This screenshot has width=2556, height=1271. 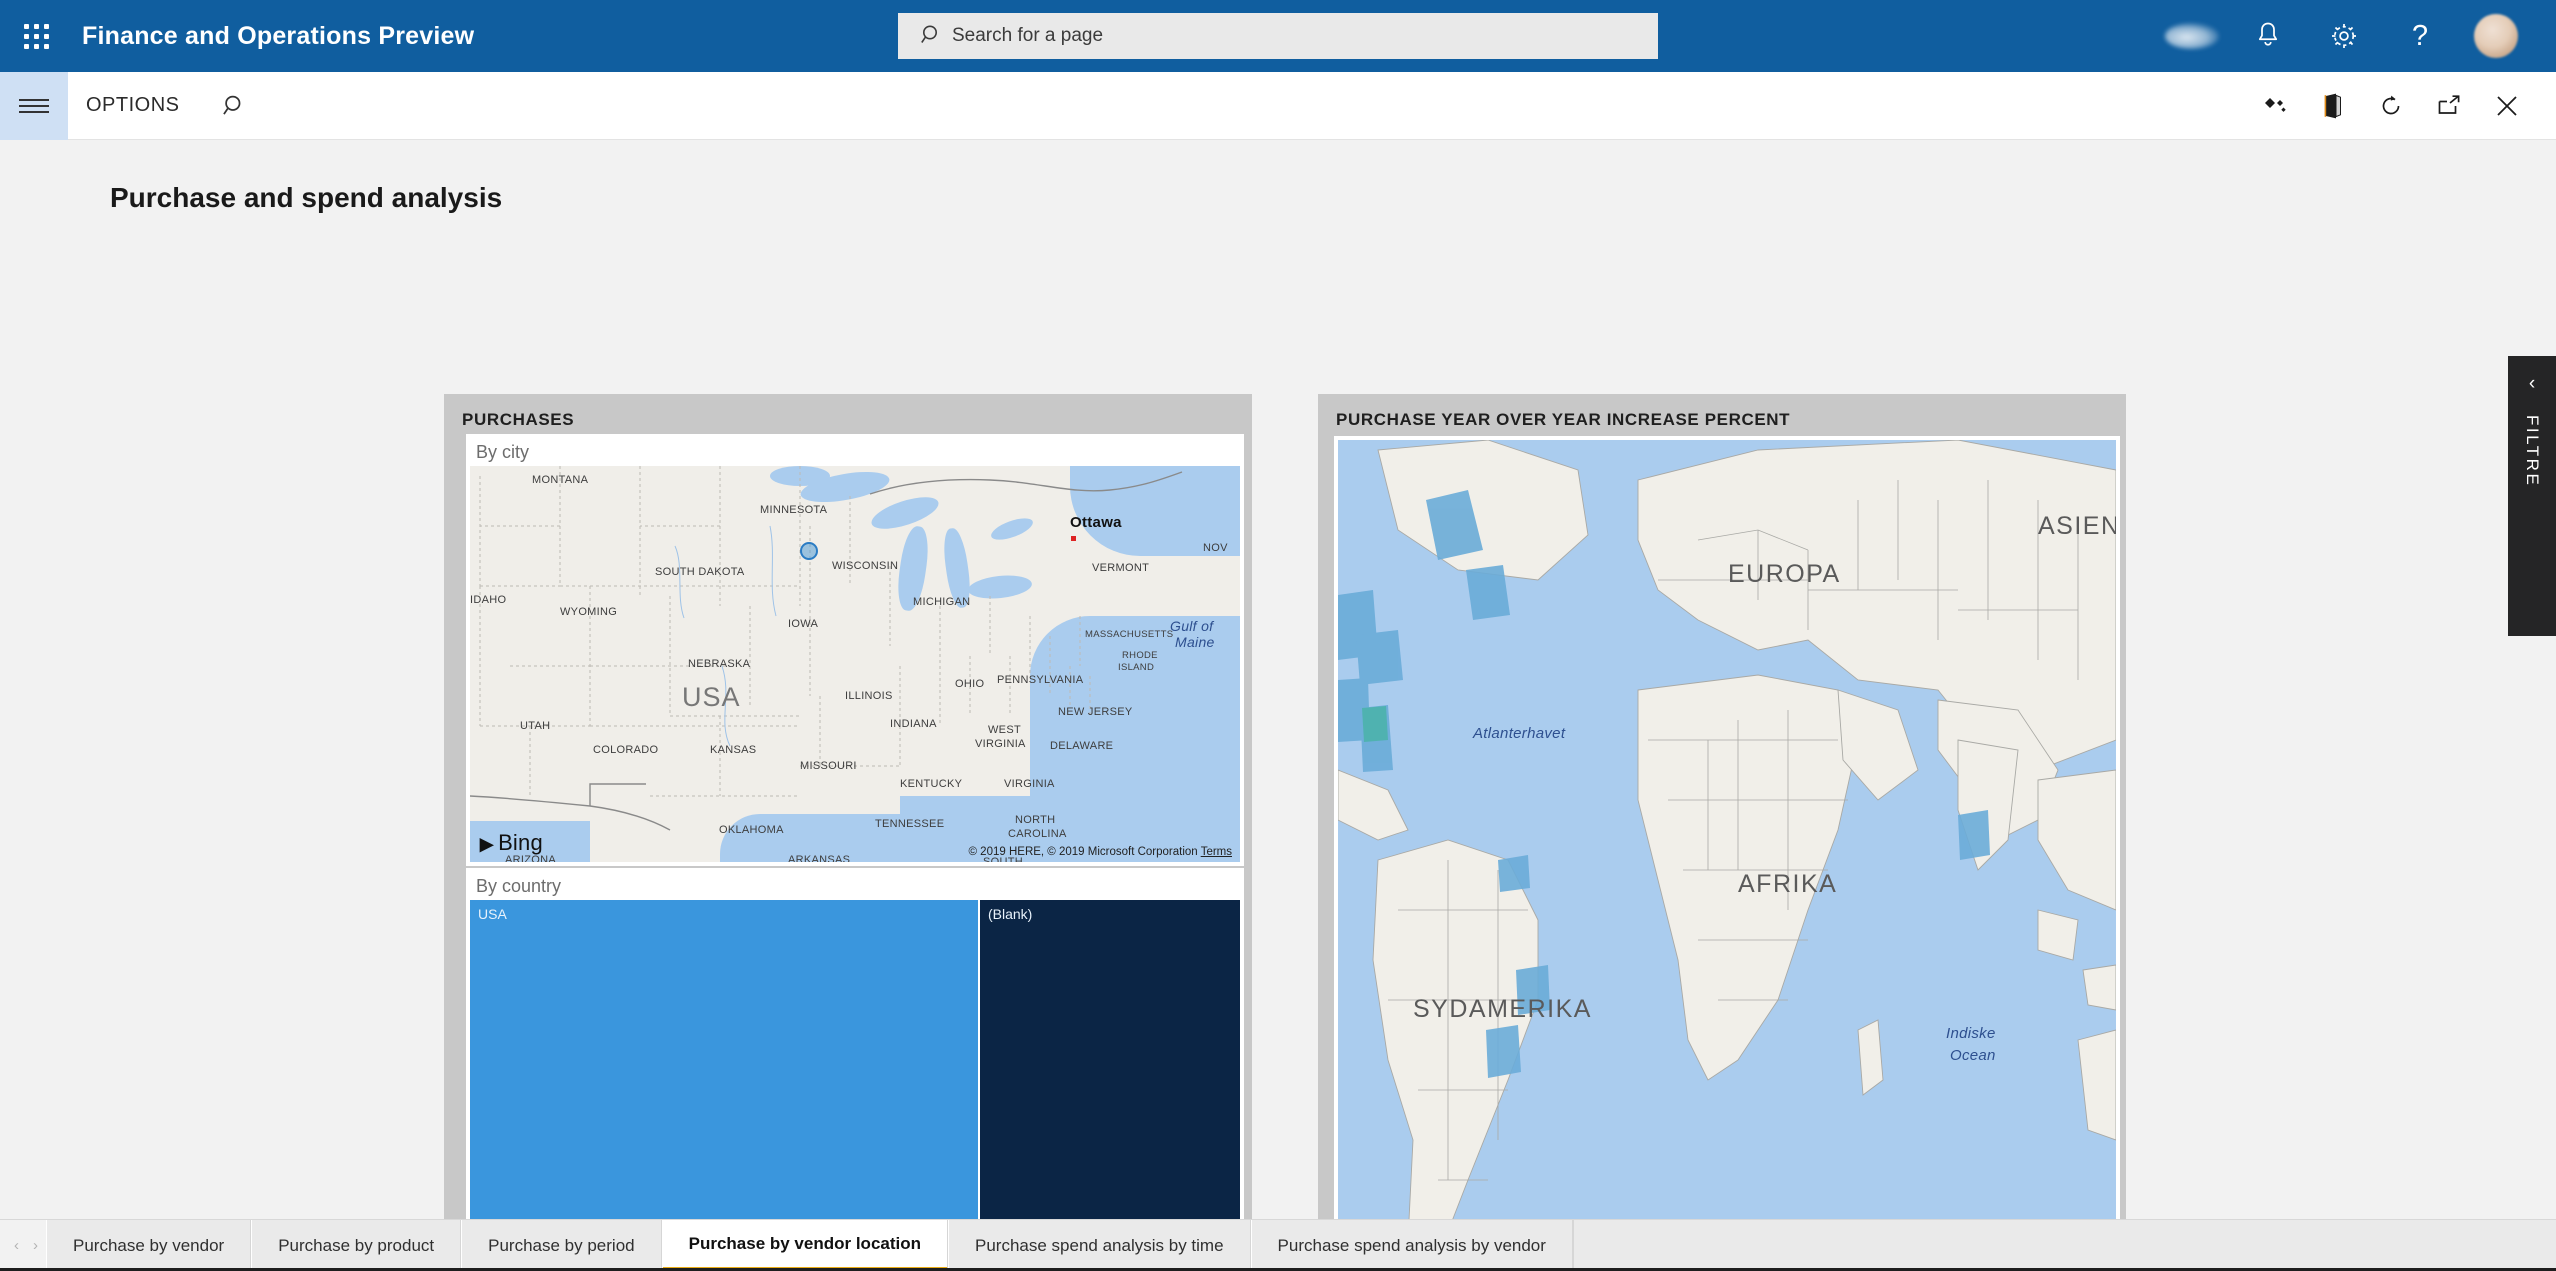 I want to click on panel-yoy-header: PURCHASE YEAR OVER YEAR INCREASE PERCENT, so click(x=1563, y=419).